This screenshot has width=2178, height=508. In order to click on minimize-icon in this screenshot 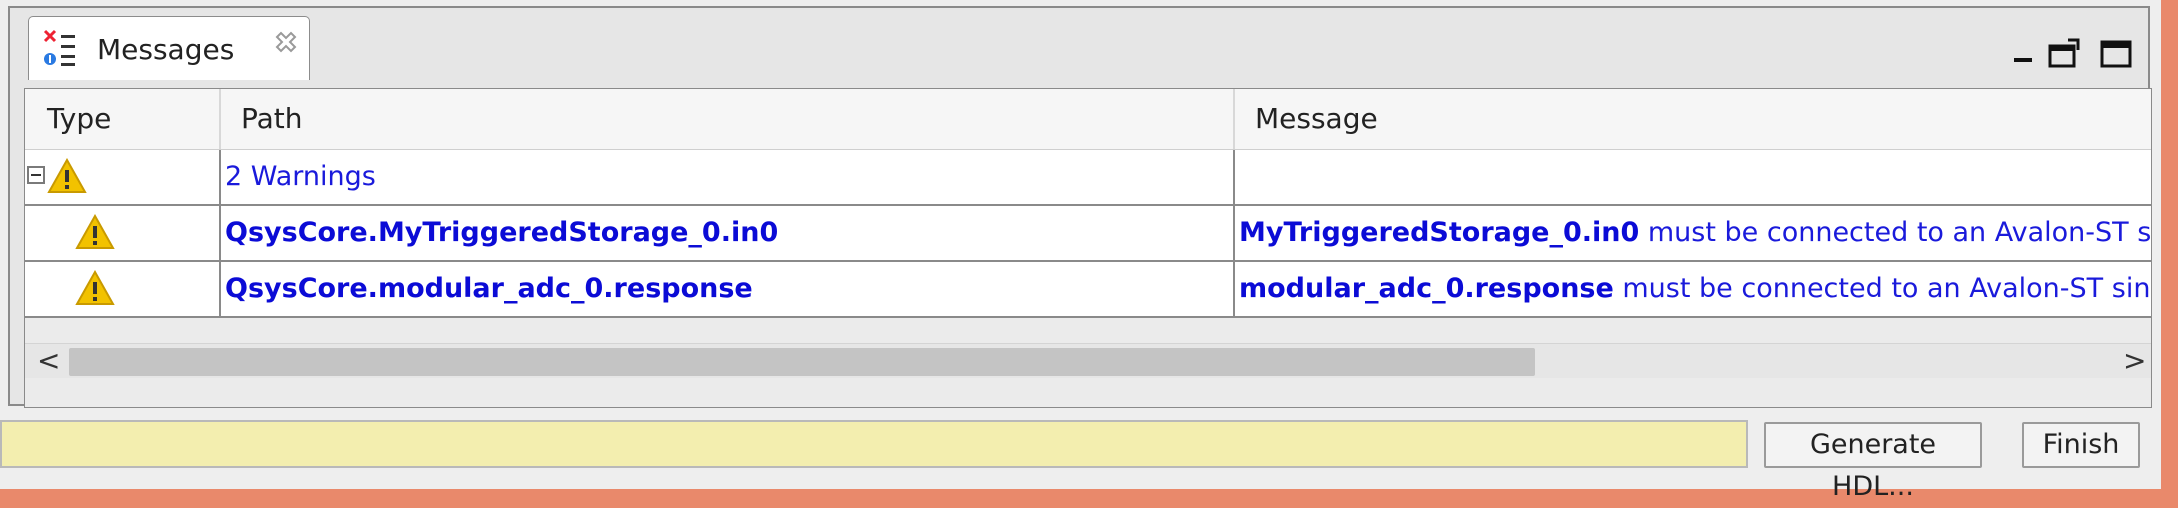, I will do `click(2024, 53)`.